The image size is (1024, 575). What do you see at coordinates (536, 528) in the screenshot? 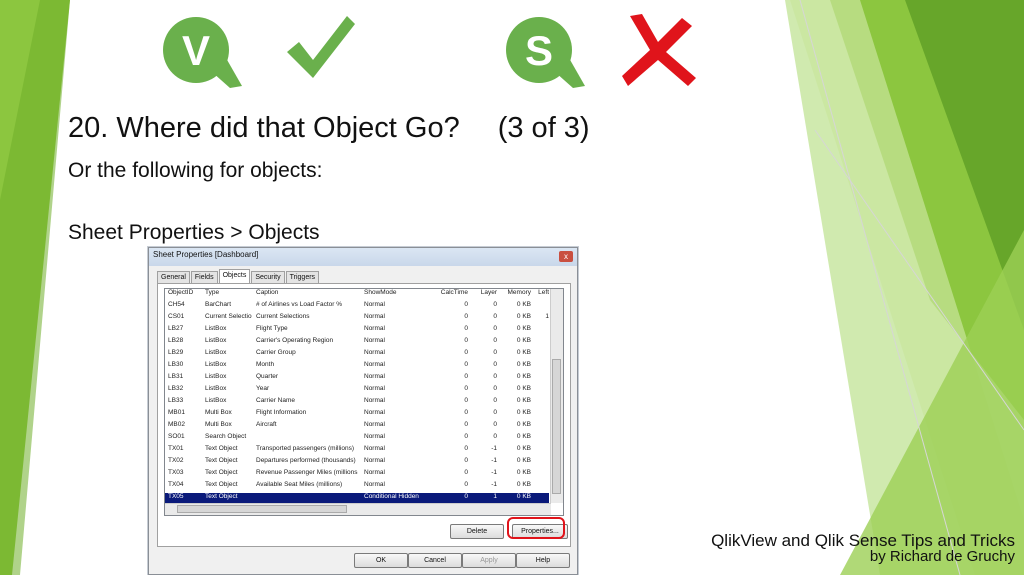
I see `properties-button-highlight` at bounding box center [536, 528].